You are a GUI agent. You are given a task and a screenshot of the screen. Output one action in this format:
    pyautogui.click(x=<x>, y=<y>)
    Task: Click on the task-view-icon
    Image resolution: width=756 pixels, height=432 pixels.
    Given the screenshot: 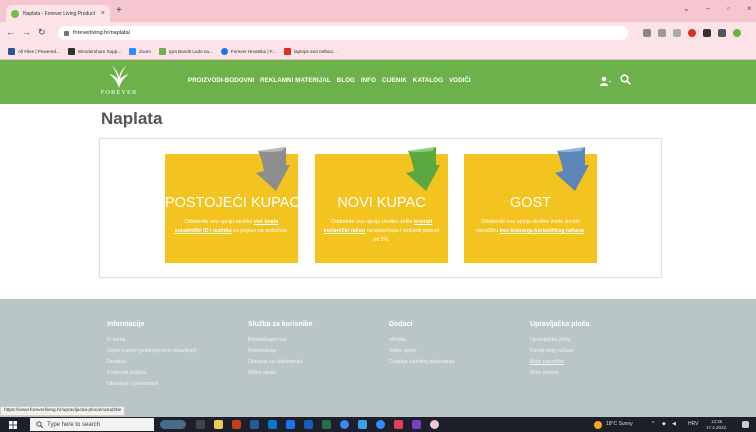 What is the action you would take?
    pyautogui.click(x=200, y=424)
    